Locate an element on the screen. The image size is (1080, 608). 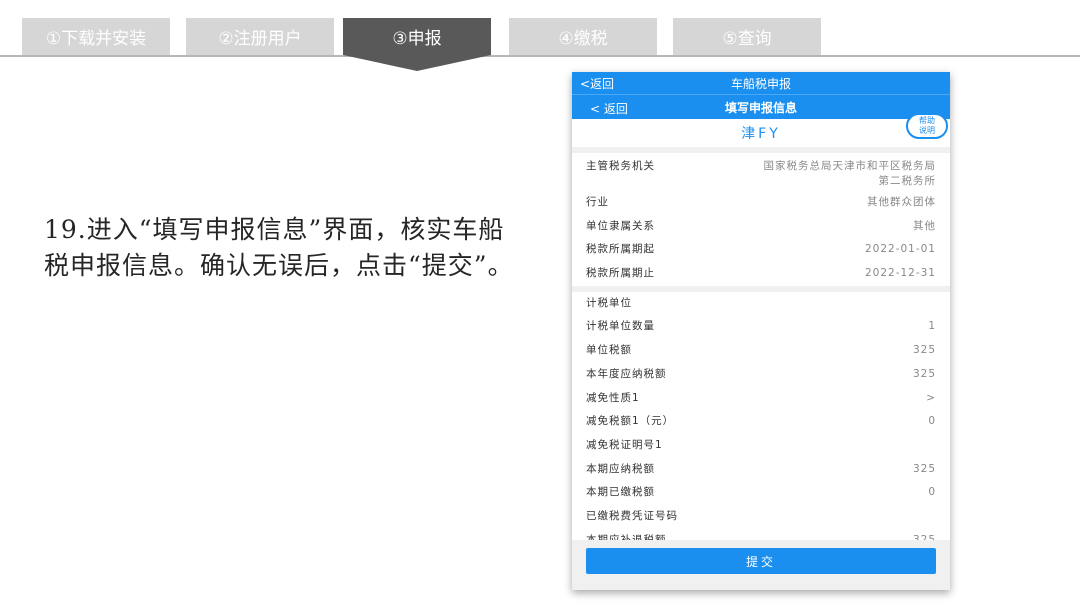
row-label: 减免税证明号1 is located at coordinates (624, 444).